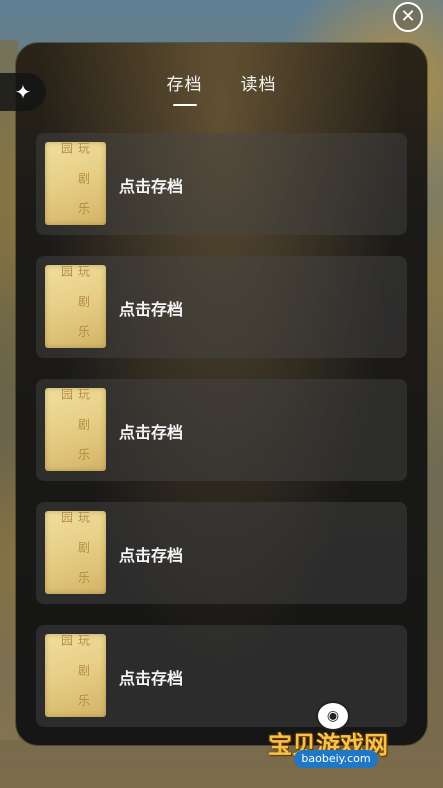 The width and height of the screenshot is (443, 788). Describe the element at coordinates (259, 85) in the screenshot. I see `tab-load: 读档` at that location.